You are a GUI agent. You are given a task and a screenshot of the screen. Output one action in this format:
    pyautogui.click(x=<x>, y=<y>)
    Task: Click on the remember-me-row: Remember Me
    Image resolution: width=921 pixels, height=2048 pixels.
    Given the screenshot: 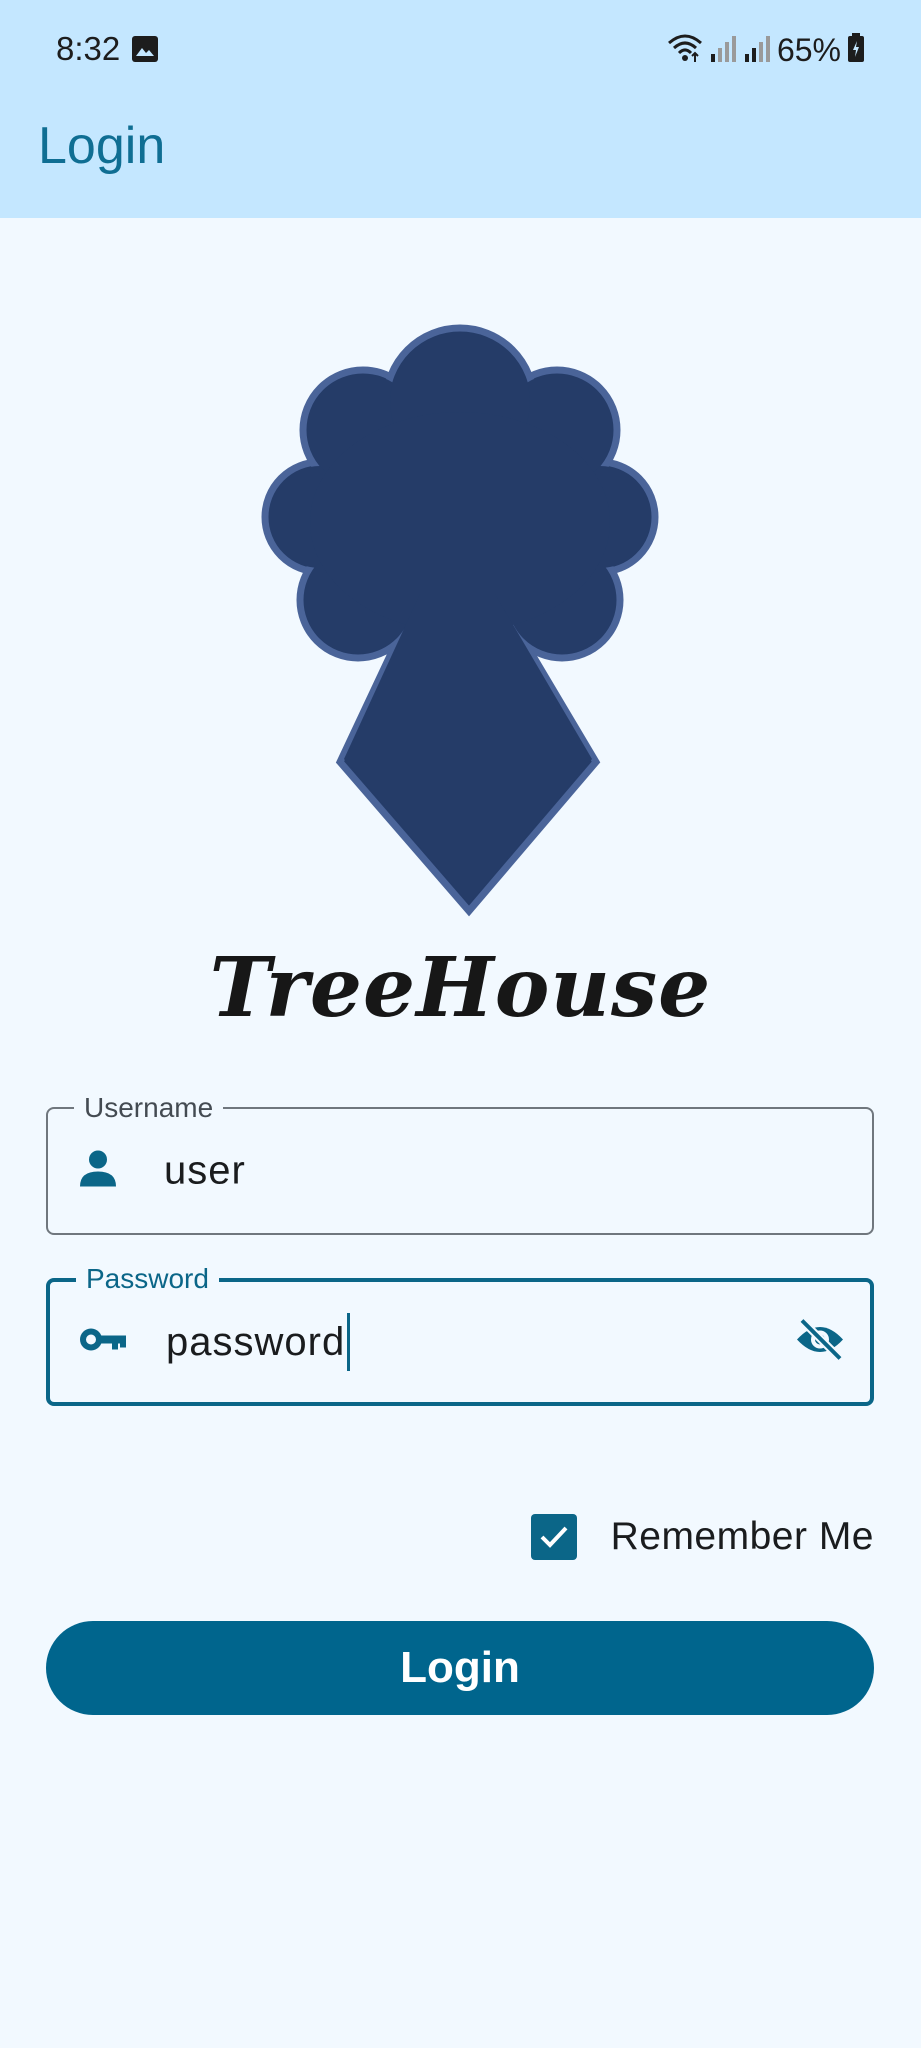 What is the action you would take?
    pyautogui.click(x=702, y=1537)
    